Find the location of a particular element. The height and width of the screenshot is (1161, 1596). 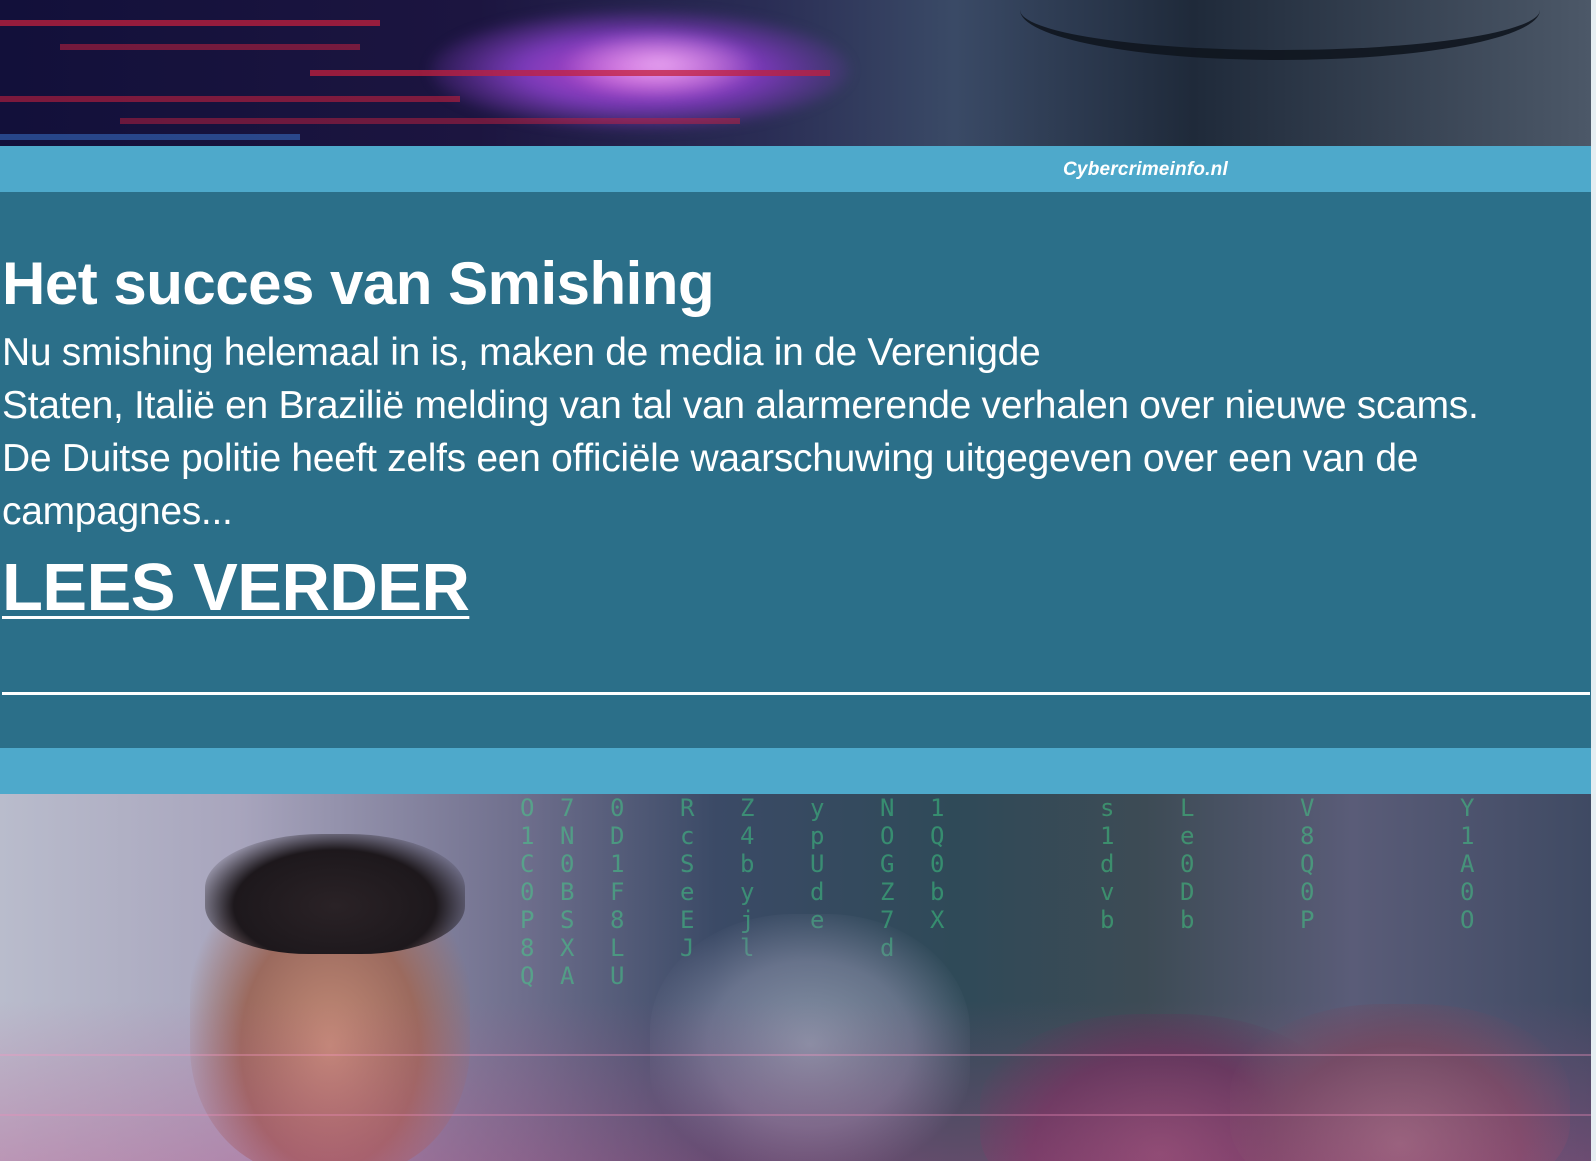

read-more-link: LEES VERDER is located at coordinates (236, 588).